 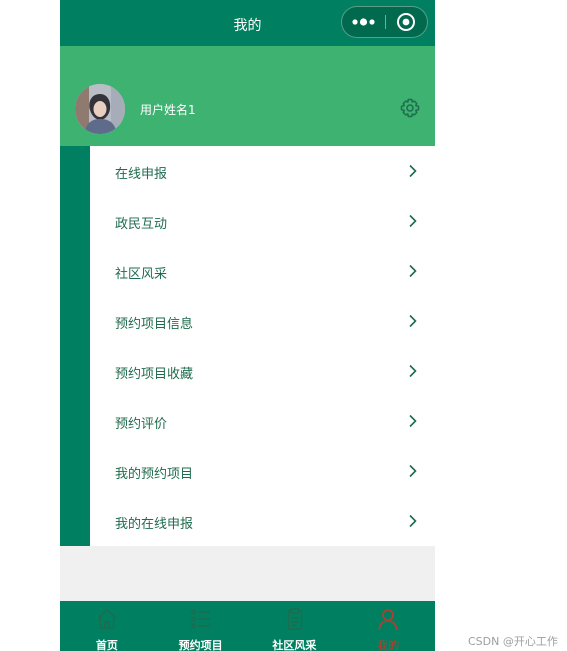 I want to click on menu-item-my-bookings: 我的预约项目, so click(x=262, y=471).